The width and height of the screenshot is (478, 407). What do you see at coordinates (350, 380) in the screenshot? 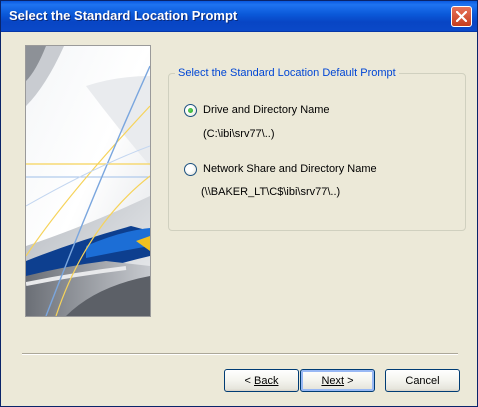
I see `next-arrow: >` at bounding box center [350, 380].